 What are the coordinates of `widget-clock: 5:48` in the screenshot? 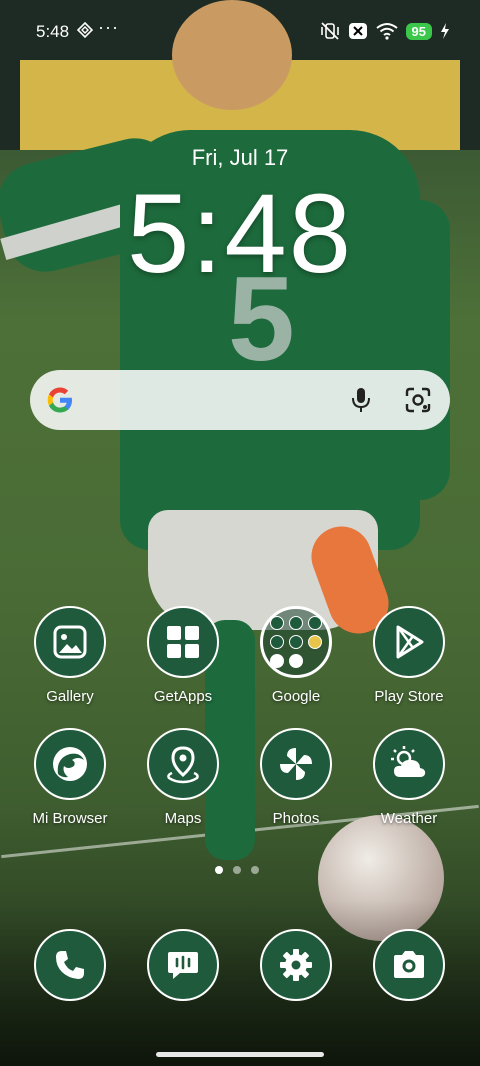 It's located at (240, 234).